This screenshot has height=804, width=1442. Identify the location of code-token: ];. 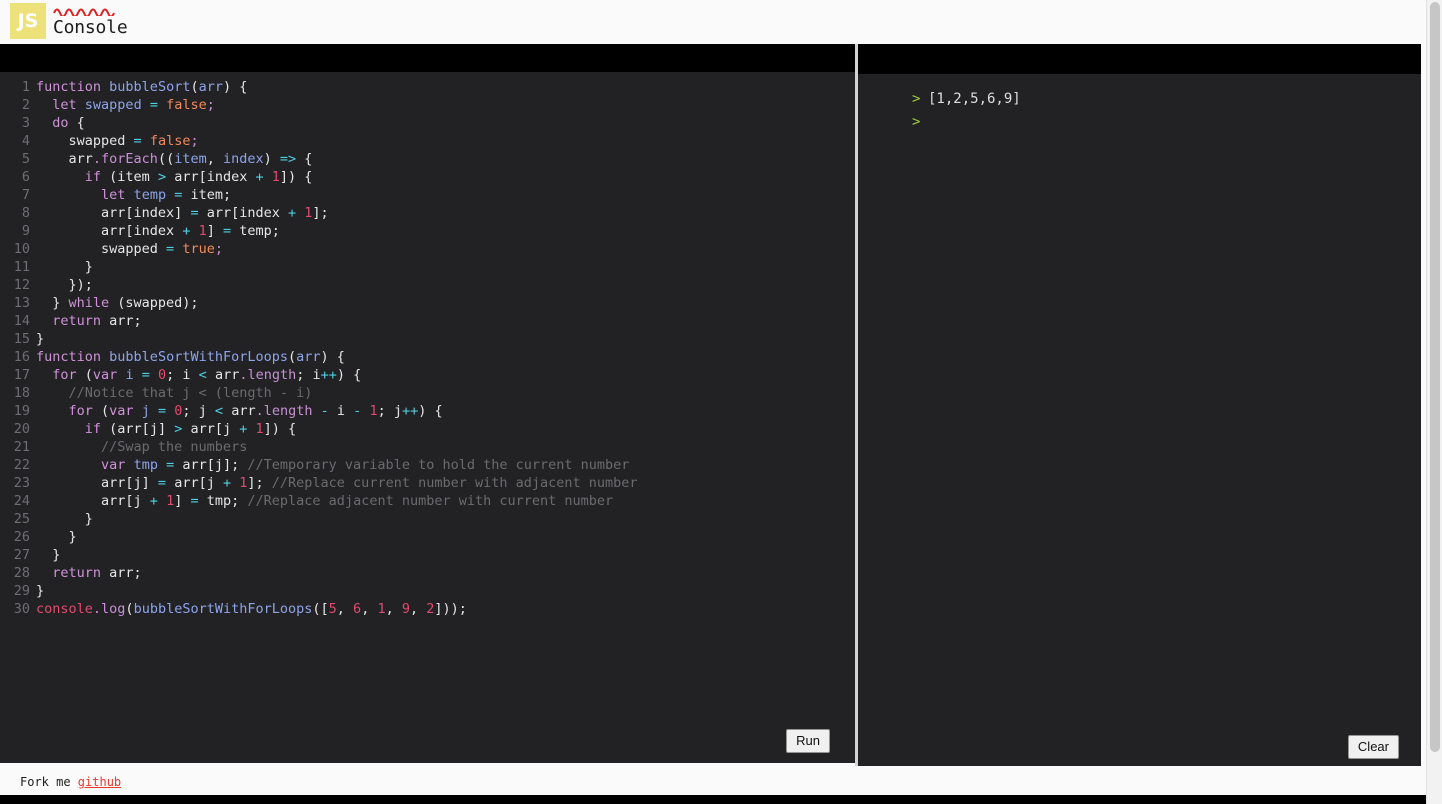
(259, 483).